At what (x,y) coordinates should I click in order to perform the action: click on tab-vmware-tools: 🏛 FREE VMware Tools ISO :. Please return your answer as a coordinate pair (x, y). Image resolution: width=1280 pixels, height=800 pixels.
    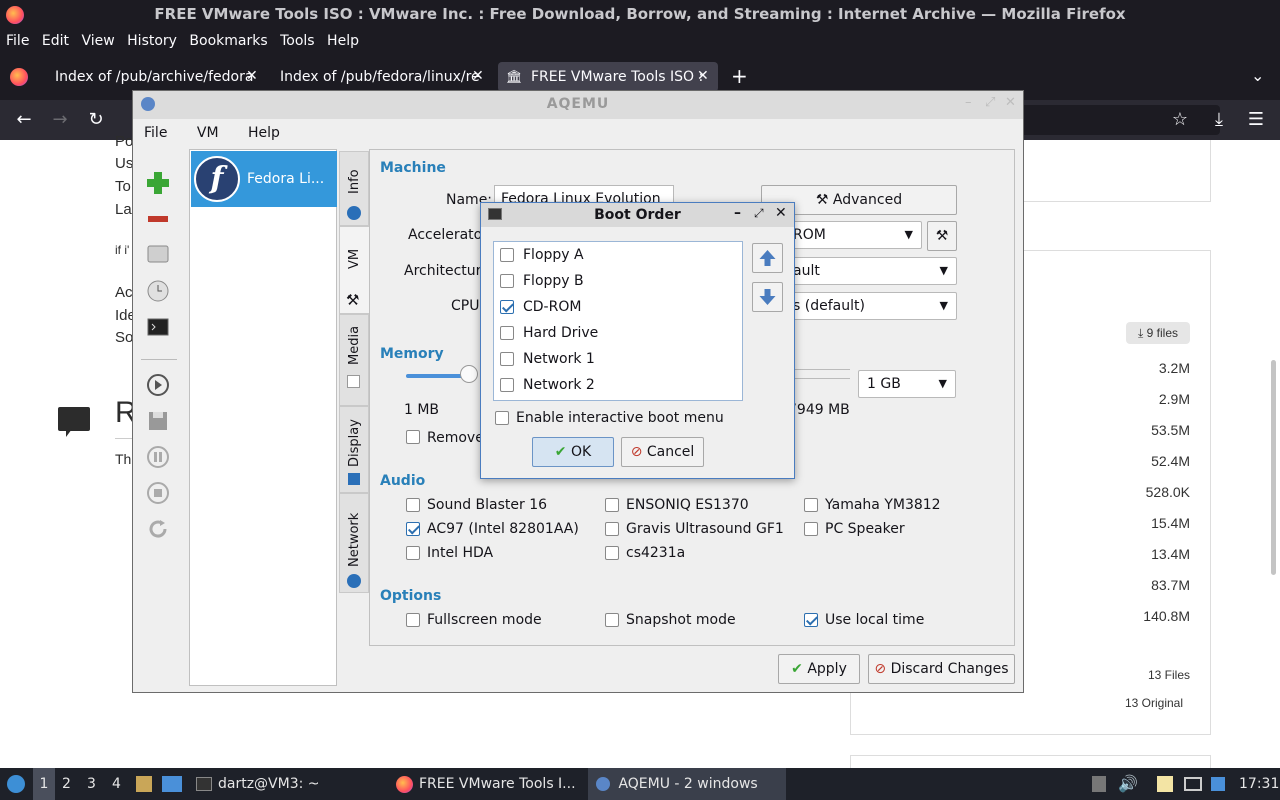
    Looking at the image, I should click on (608, 77).